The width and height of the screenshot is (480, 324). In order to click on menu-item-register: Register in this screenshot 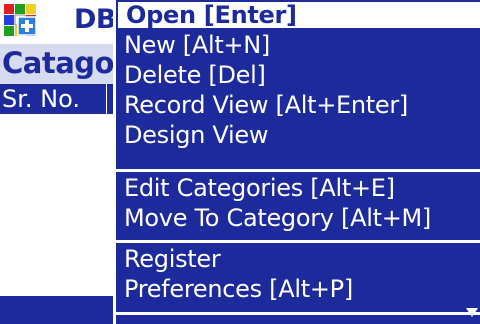, I will do `click(298, 259)`.